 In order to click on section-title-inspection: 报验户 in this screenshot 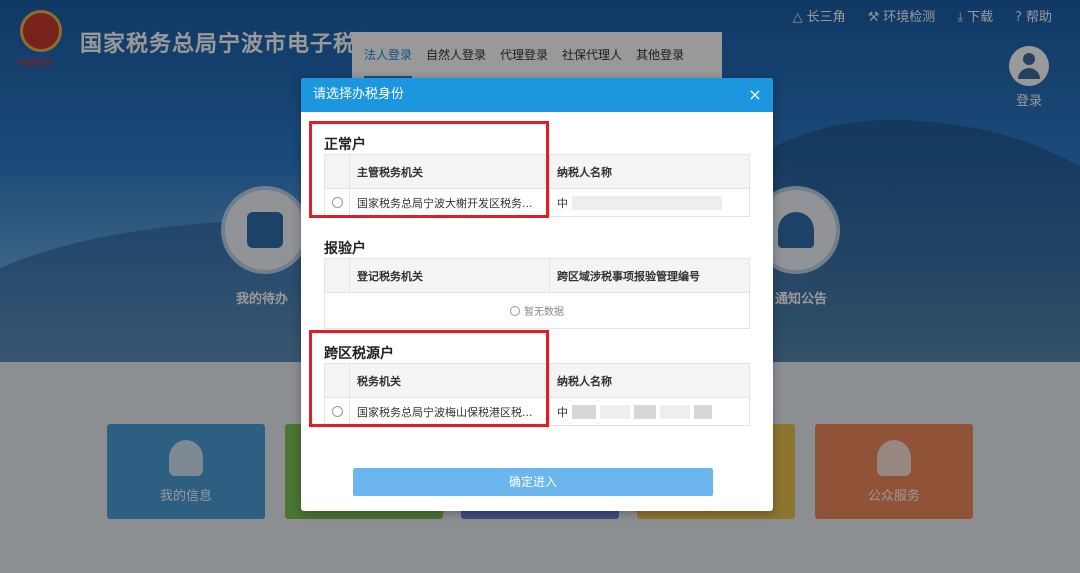, I will do `click(345, 249)`.